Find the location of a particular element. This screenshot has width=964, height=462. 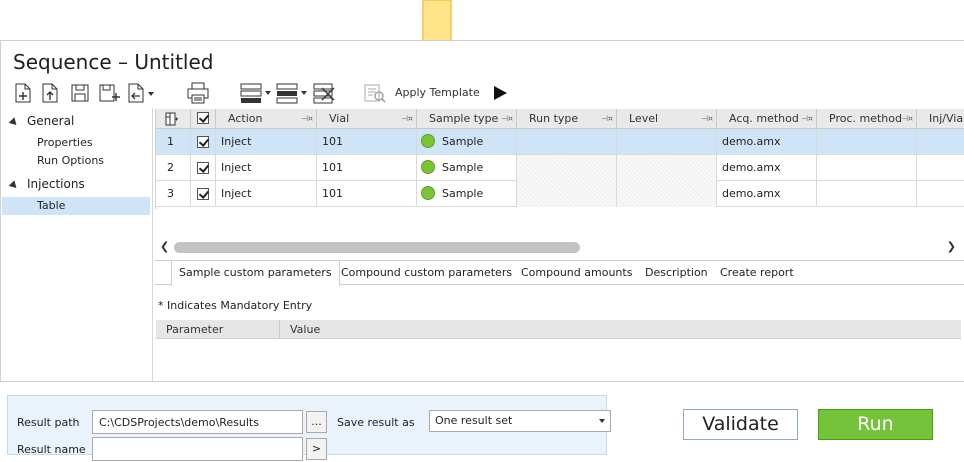

table-row: 3 Inject 101 Sample demo.amx is located at coordinates (560, 194).